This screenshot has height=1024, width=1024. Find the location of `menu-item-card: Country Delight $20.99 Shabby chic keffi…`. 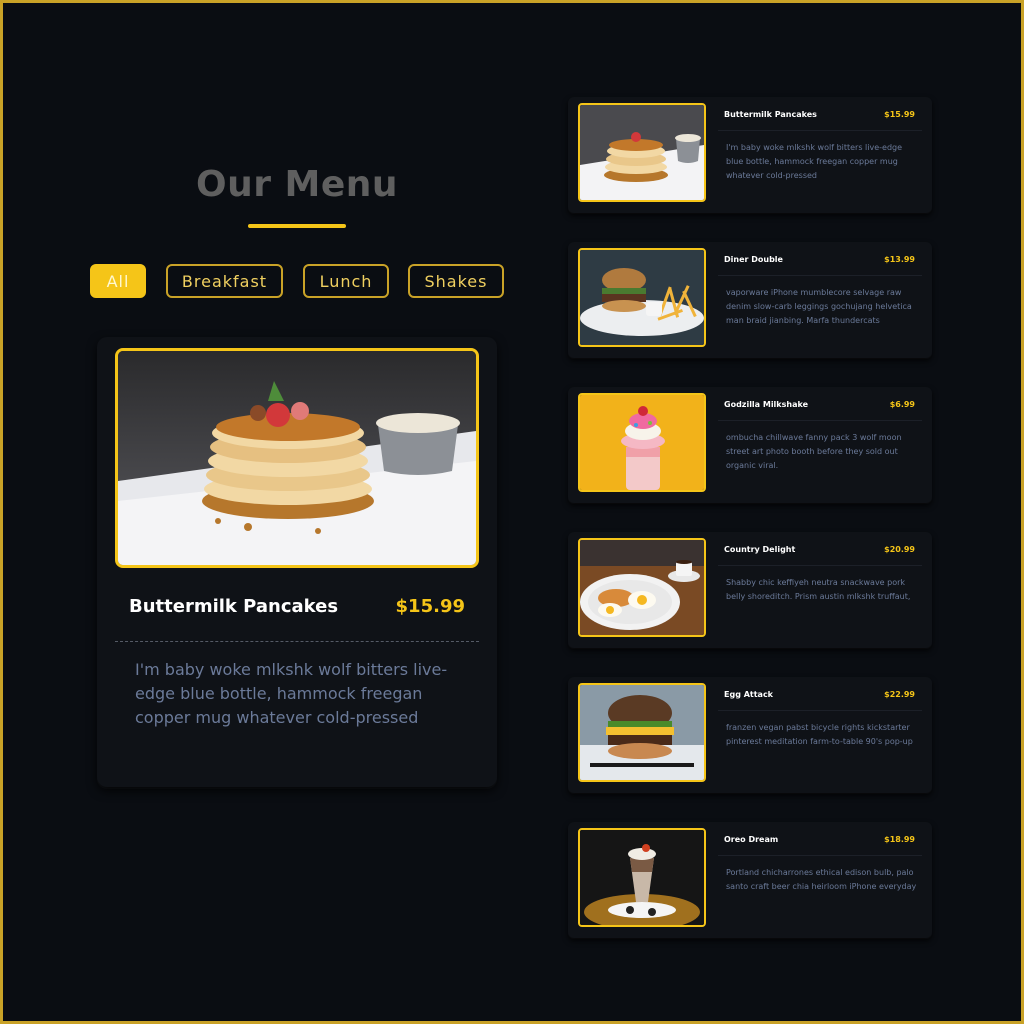

menu-item-card: Country Delight $20.99 Shabby chic keffi… is located at coordinates (750, 590).